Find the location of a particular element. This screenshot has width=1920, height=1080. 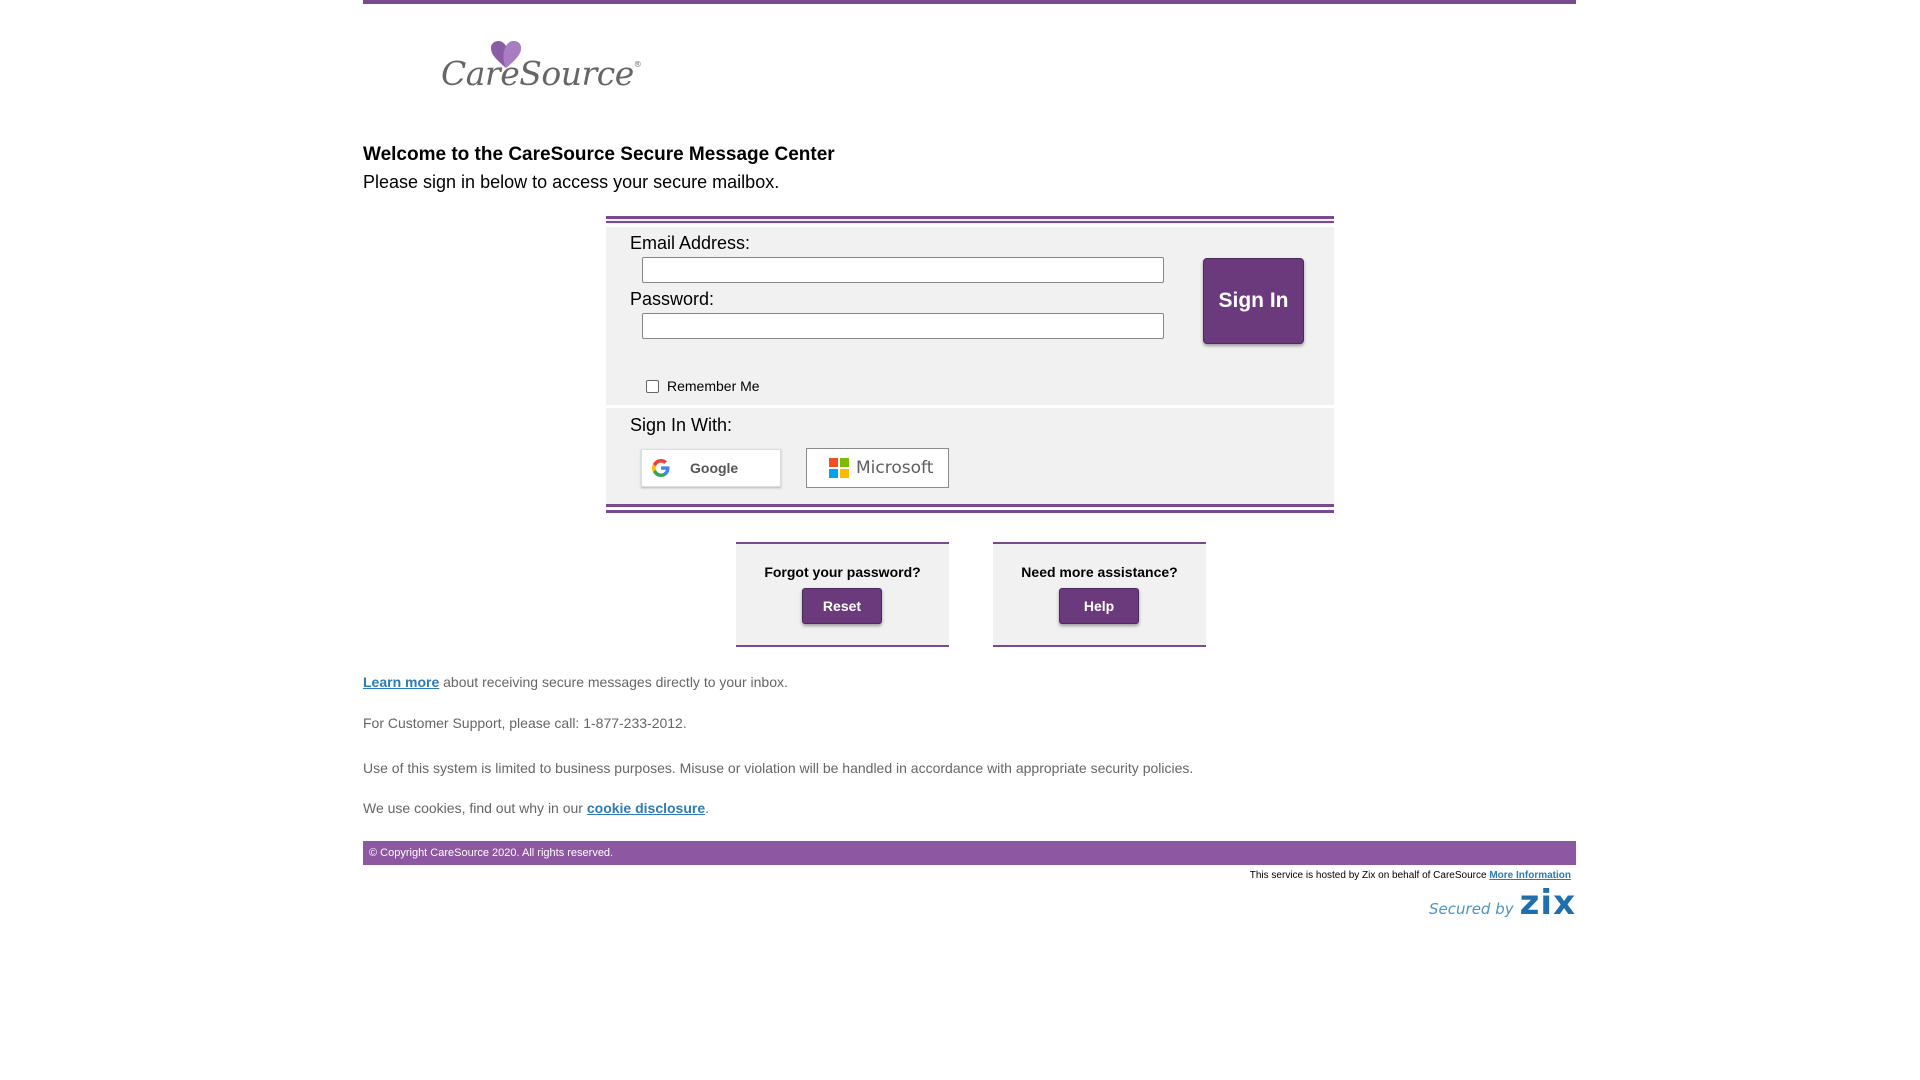

forgot-password-question: Forgot your password? is located at coordinates (842, 572).